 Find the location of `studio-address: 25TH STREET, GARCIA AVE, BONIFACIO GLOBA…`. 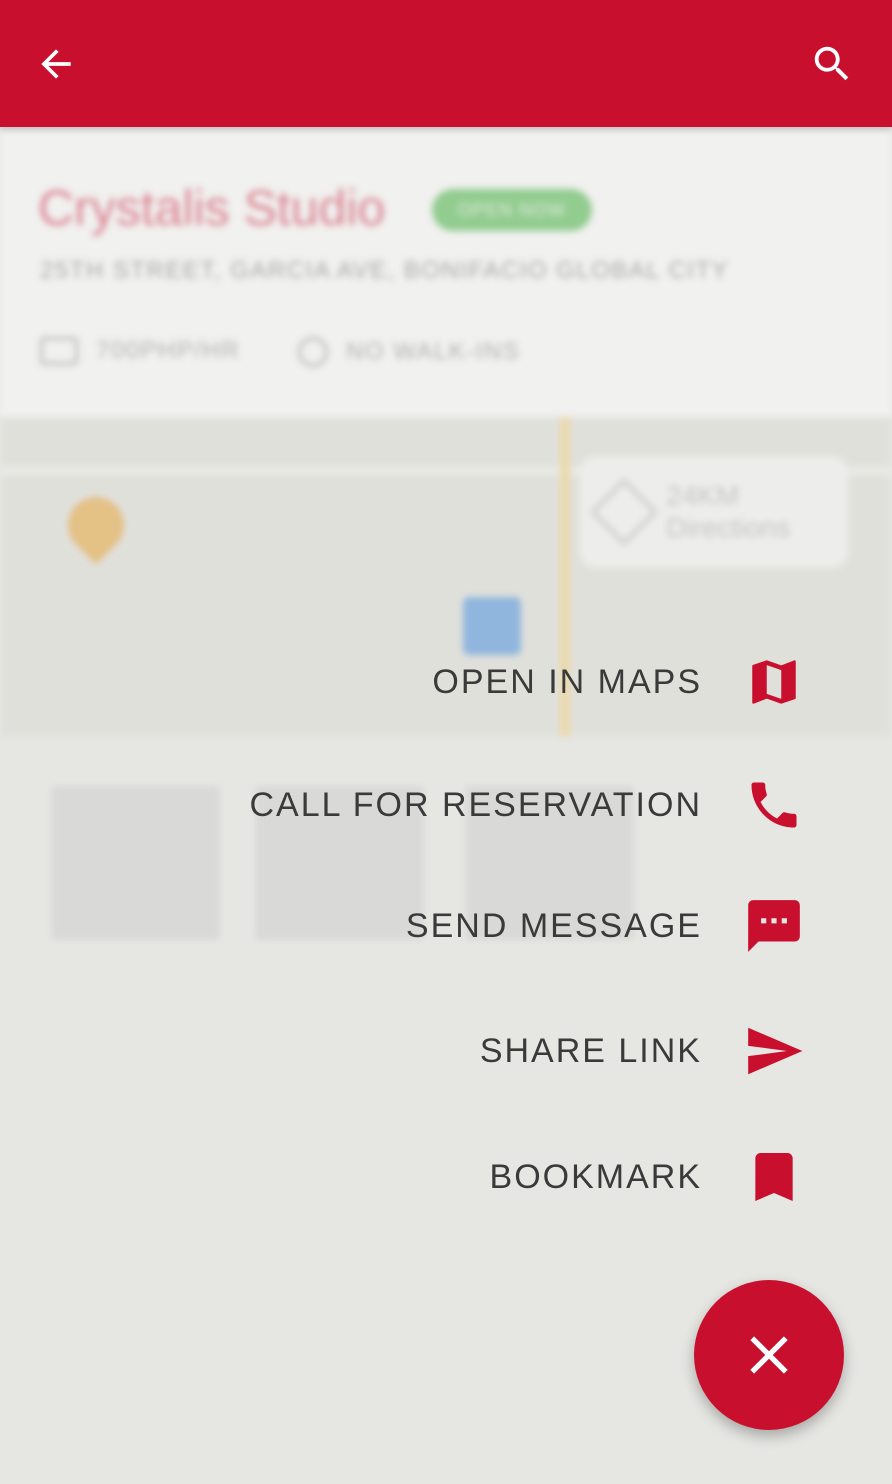

studio-address: 25TH STREET, GARCIA AVE, BONIFACIO GLOBA… is located at coordinates (385, 270).